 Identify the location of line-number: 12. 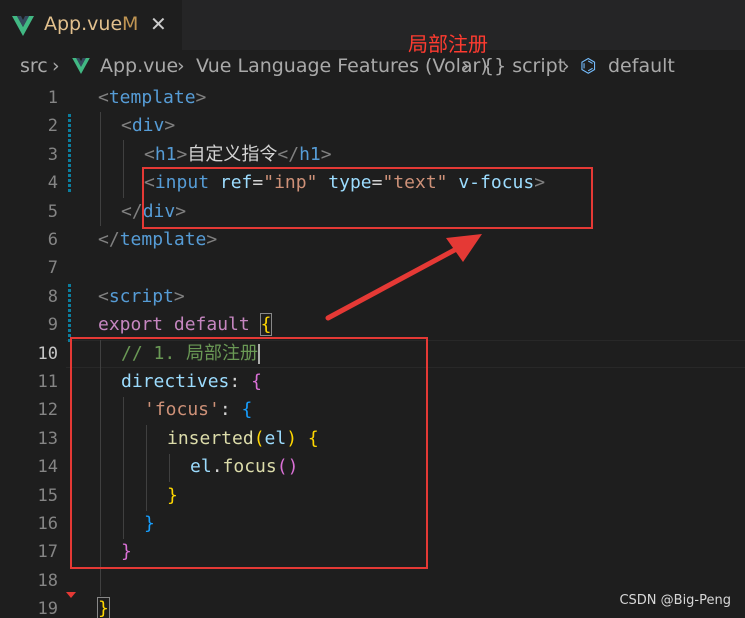
(47, 410).